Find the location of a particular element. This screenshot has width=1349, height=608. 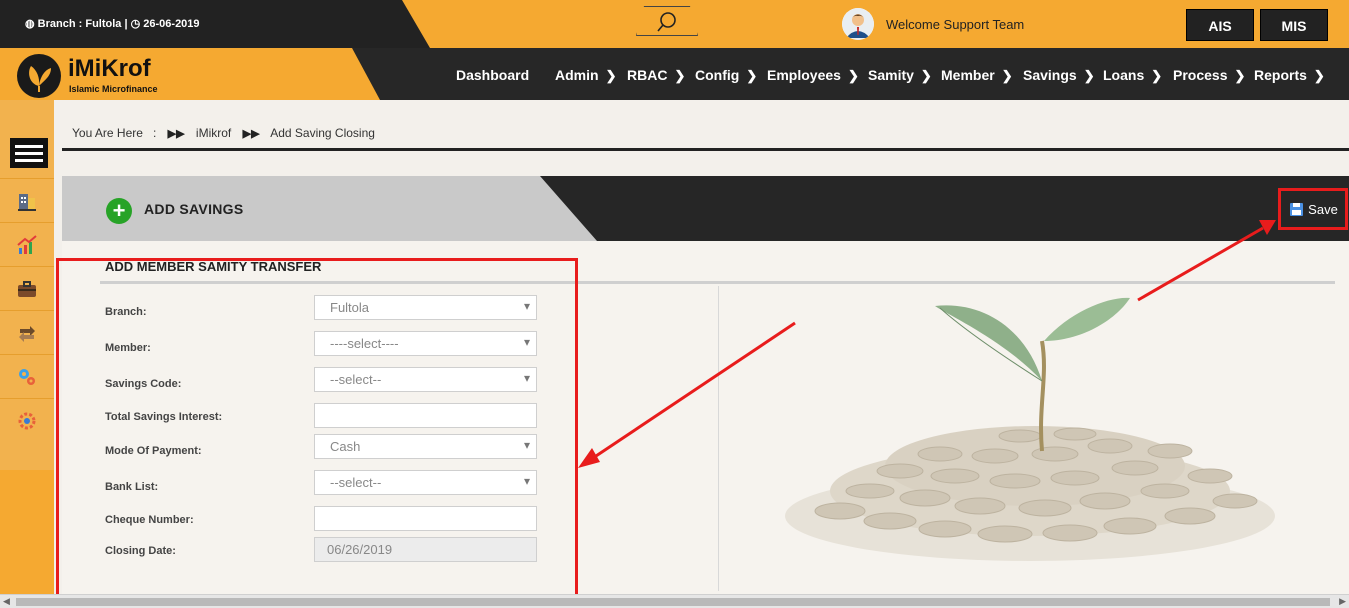

panel-header is located at coordinates (705, 208).